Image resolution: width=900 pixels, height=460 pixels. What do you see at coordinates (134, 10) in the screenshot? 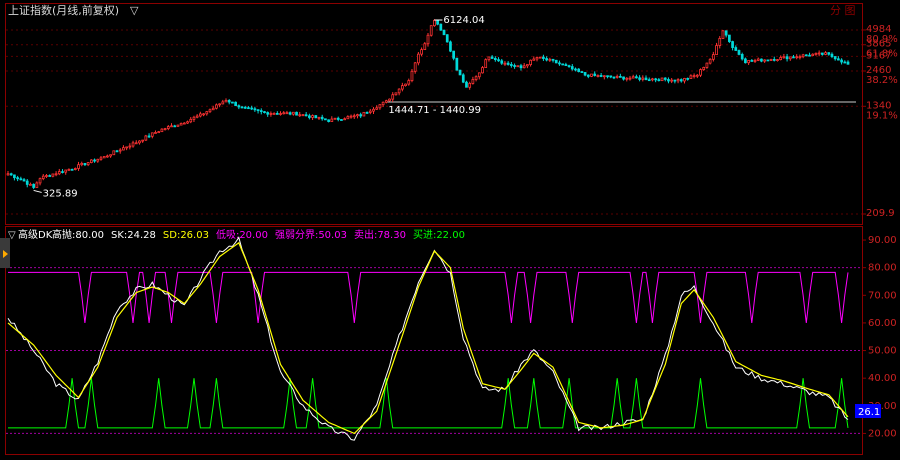
I see `title-dropdown-icon: ▽` at bounding box center [134, 10].